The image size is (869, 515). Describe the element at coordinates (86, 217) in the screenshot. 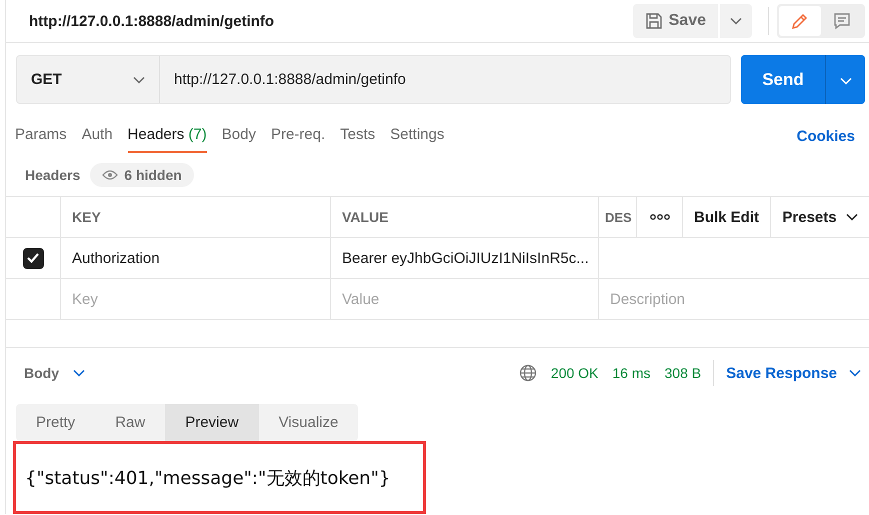

I see `column-header: KEY` at that location.